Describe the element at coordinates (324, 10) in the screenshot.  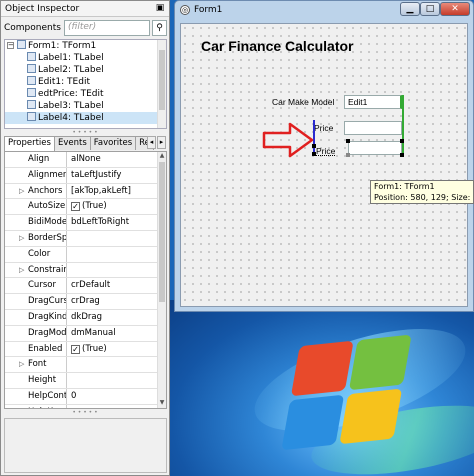
I see `form1-titlebar: ◎ Form1 ▁ □ ✕` at that location.